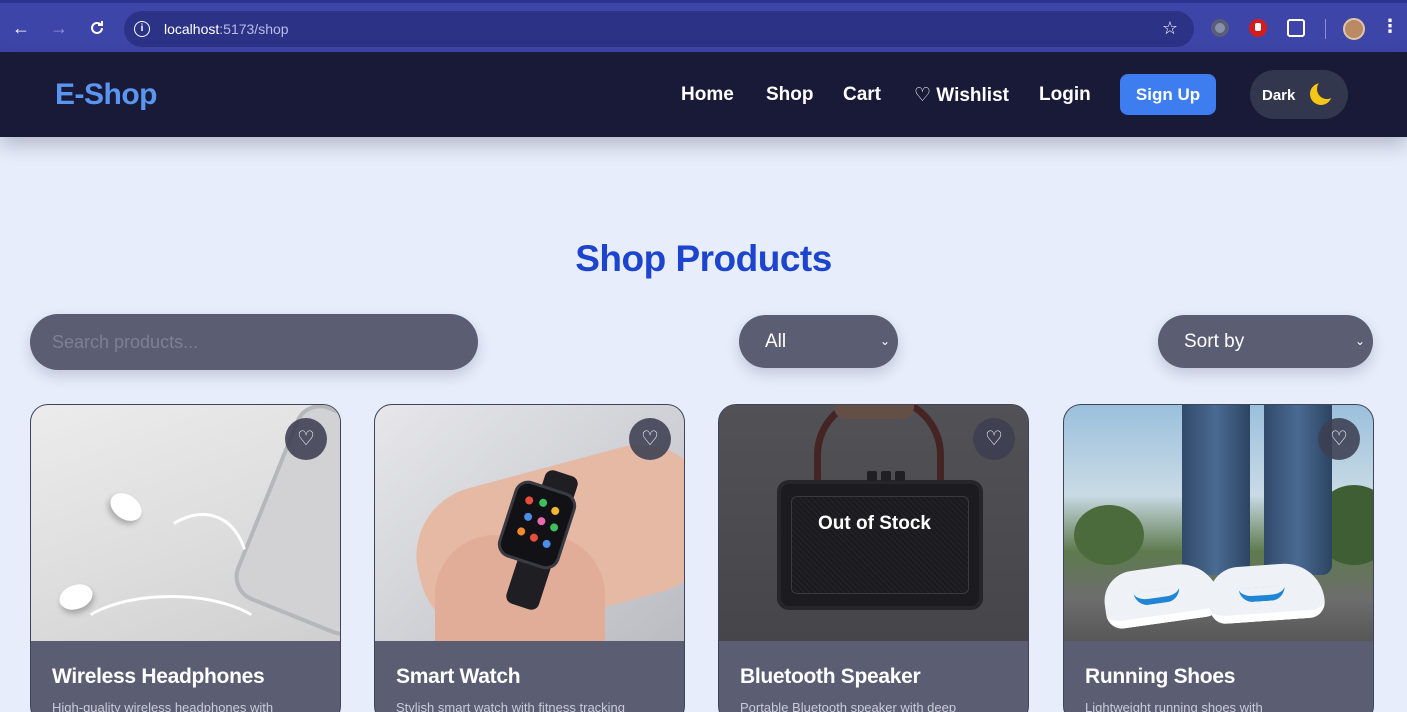 The image size is (1407, 712). I want to click on browser-menu-icon: ⋮, so click(1390, 26).